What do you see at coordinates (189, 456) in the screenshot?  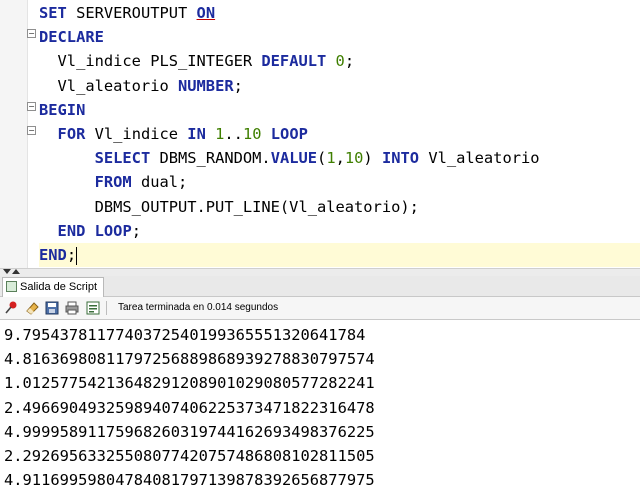 I see `output-line: 2.29269563325508077420757486808102811505` at bounding box center [189, 456].